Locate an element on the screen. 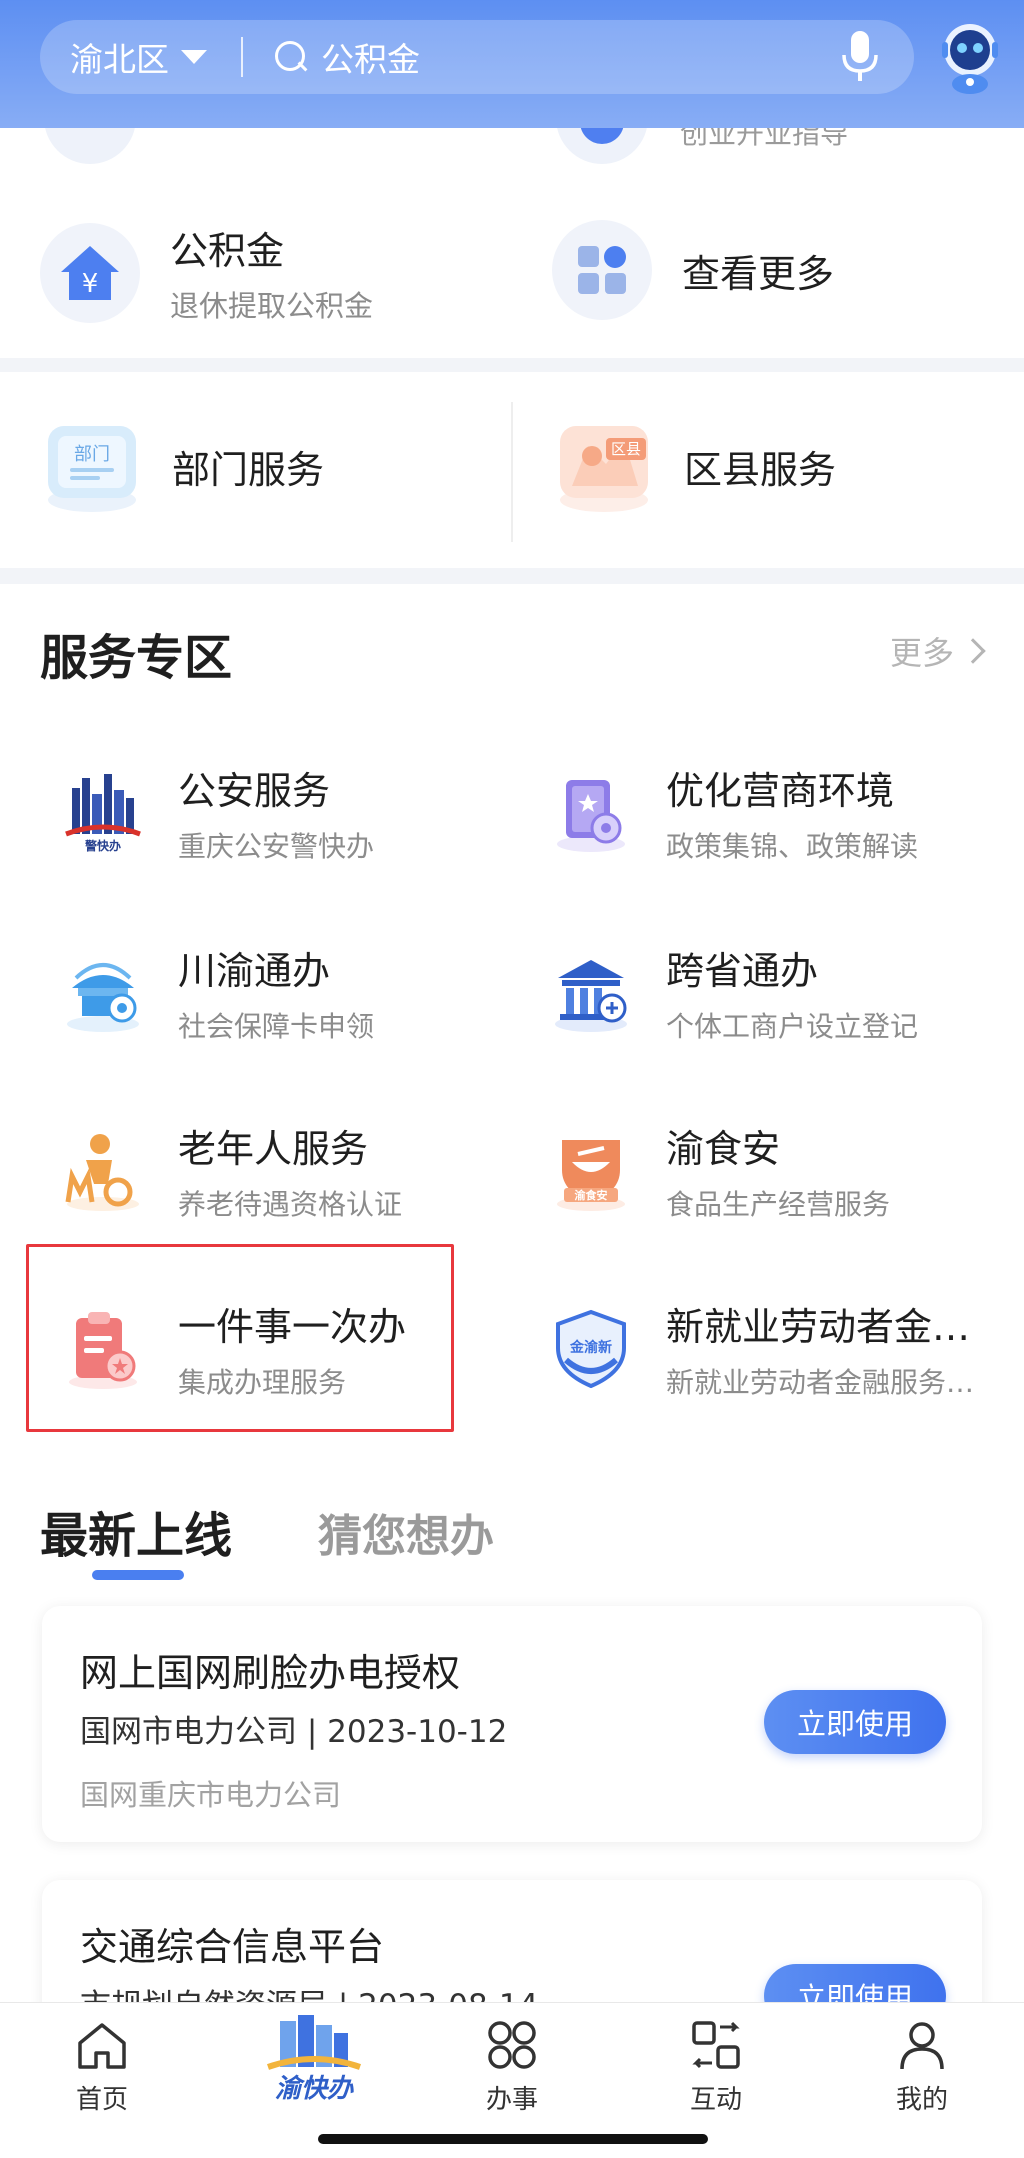 The height and width of the screenshot is (2158, 1024). zone-item-subtitle: 重庆公安警快办 is located at coordinates (276, 846).